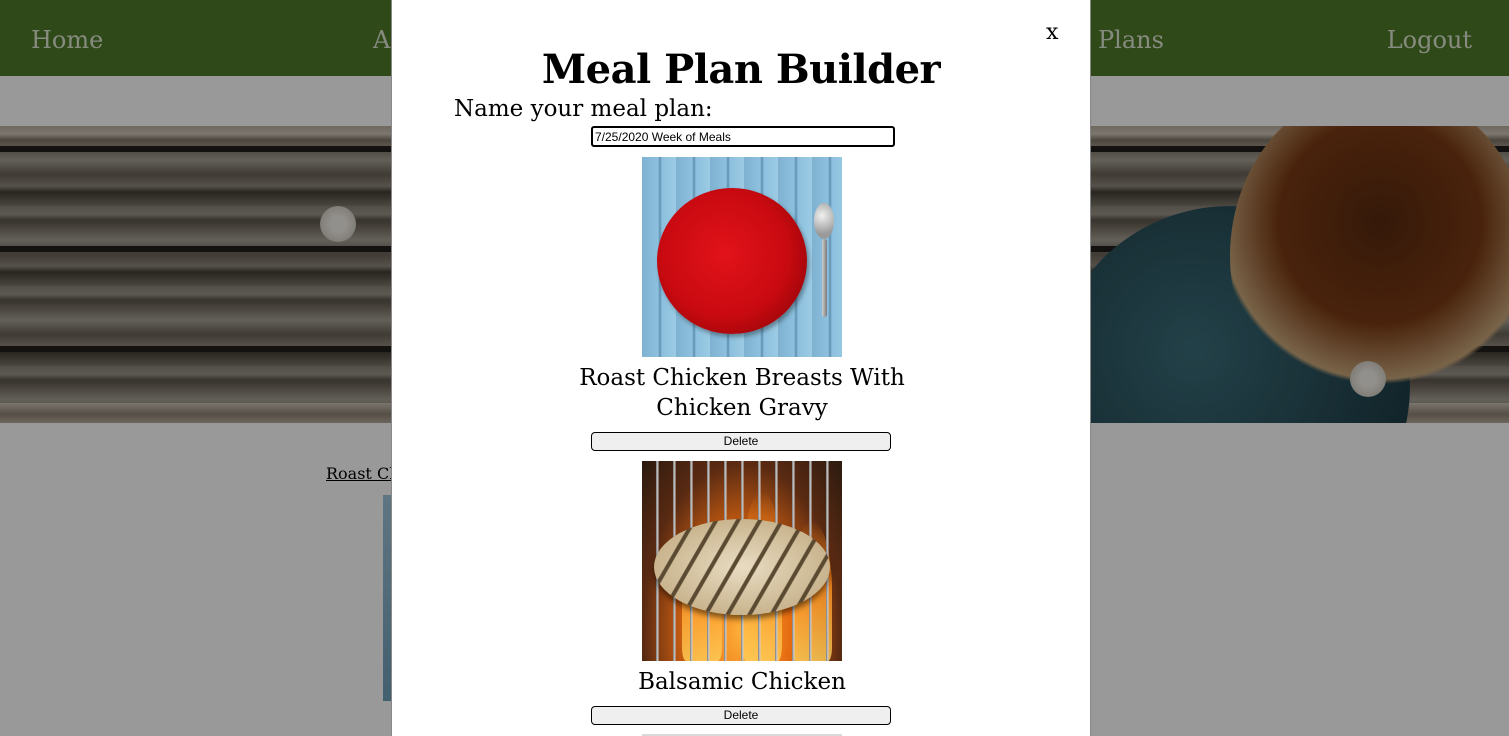 This screenshot has height=736, width=1509. I want to click on modal-title: Meal Plan Builder, so click(741, 69).